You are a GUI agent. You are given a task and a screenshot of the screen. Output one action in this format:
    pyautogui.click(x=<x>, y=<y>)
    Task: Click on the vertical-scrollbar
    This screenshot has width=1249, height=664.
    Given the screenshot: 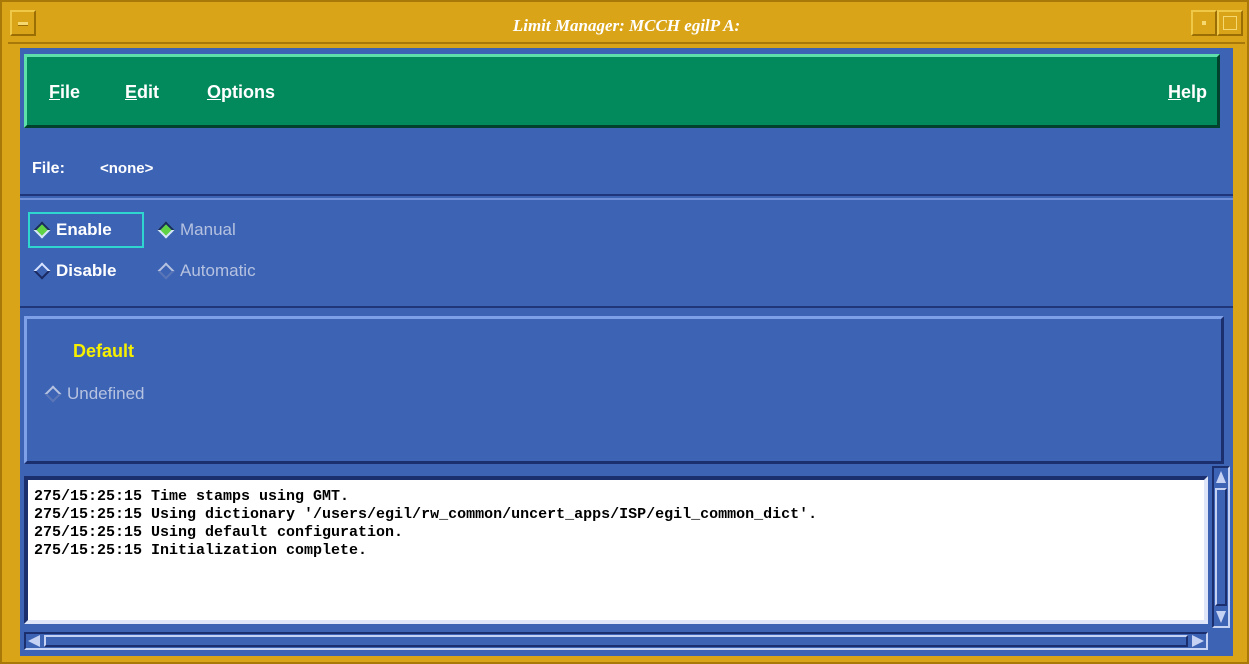 What is the action you would take?
    pyautogui.click(x=1221, y=547)
    